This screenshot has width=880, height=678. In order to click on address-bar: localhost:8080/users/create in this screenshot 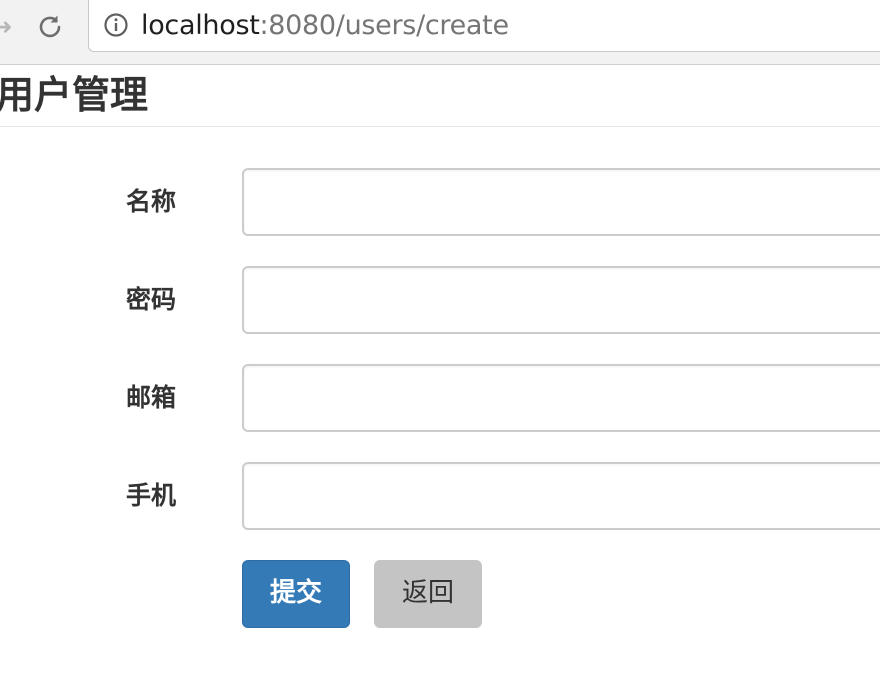, I will do `click(484, 26)`.